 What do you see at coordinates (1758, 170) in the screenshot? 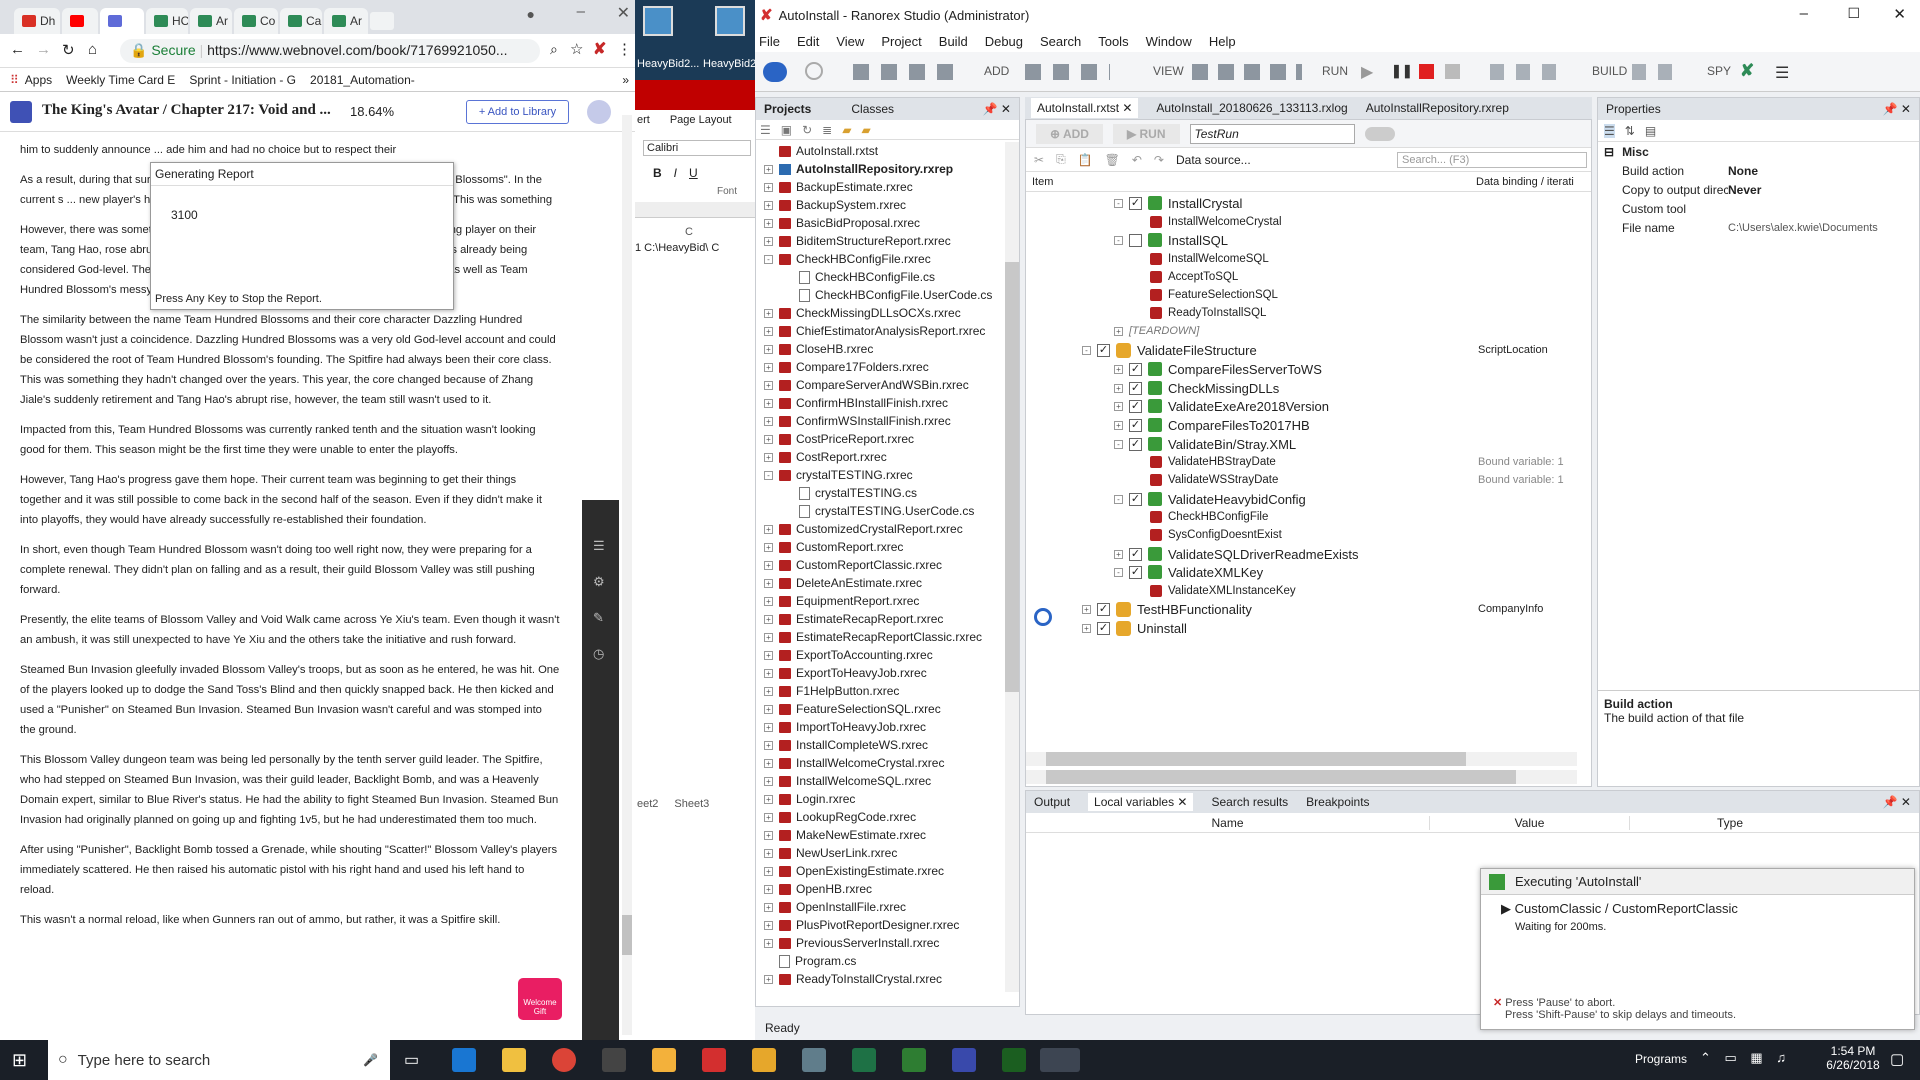
I see `property-row: Build action None` at bounding box center [1758, 170].